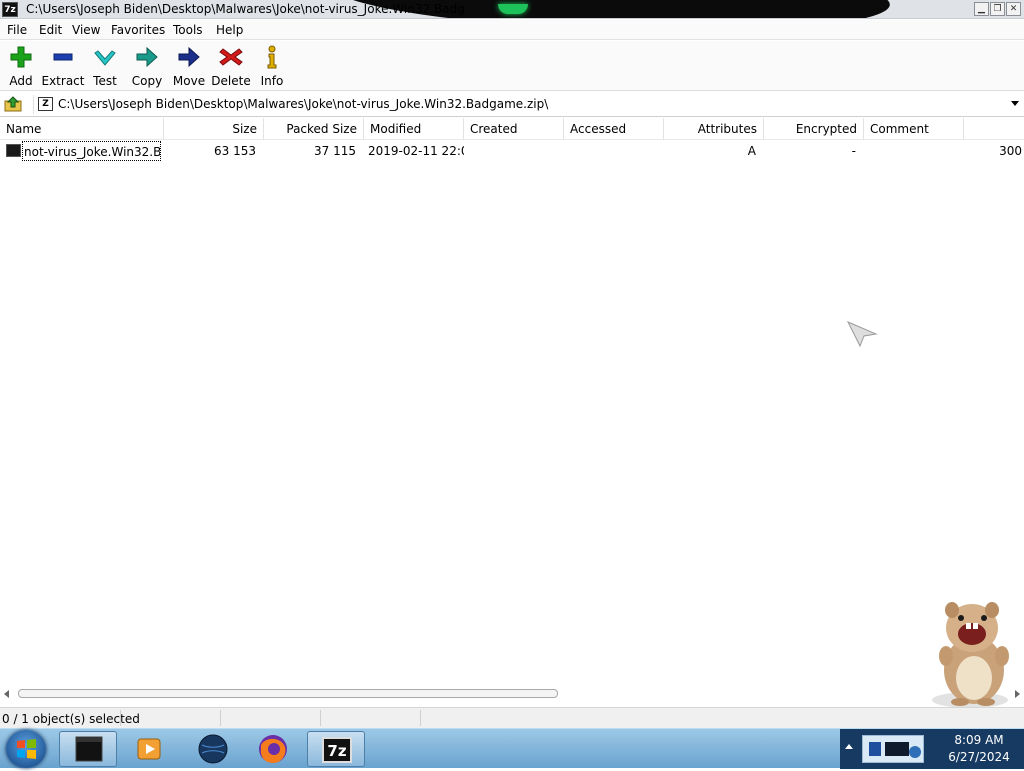  I want to click on menu-view: View, so click(86, 30).